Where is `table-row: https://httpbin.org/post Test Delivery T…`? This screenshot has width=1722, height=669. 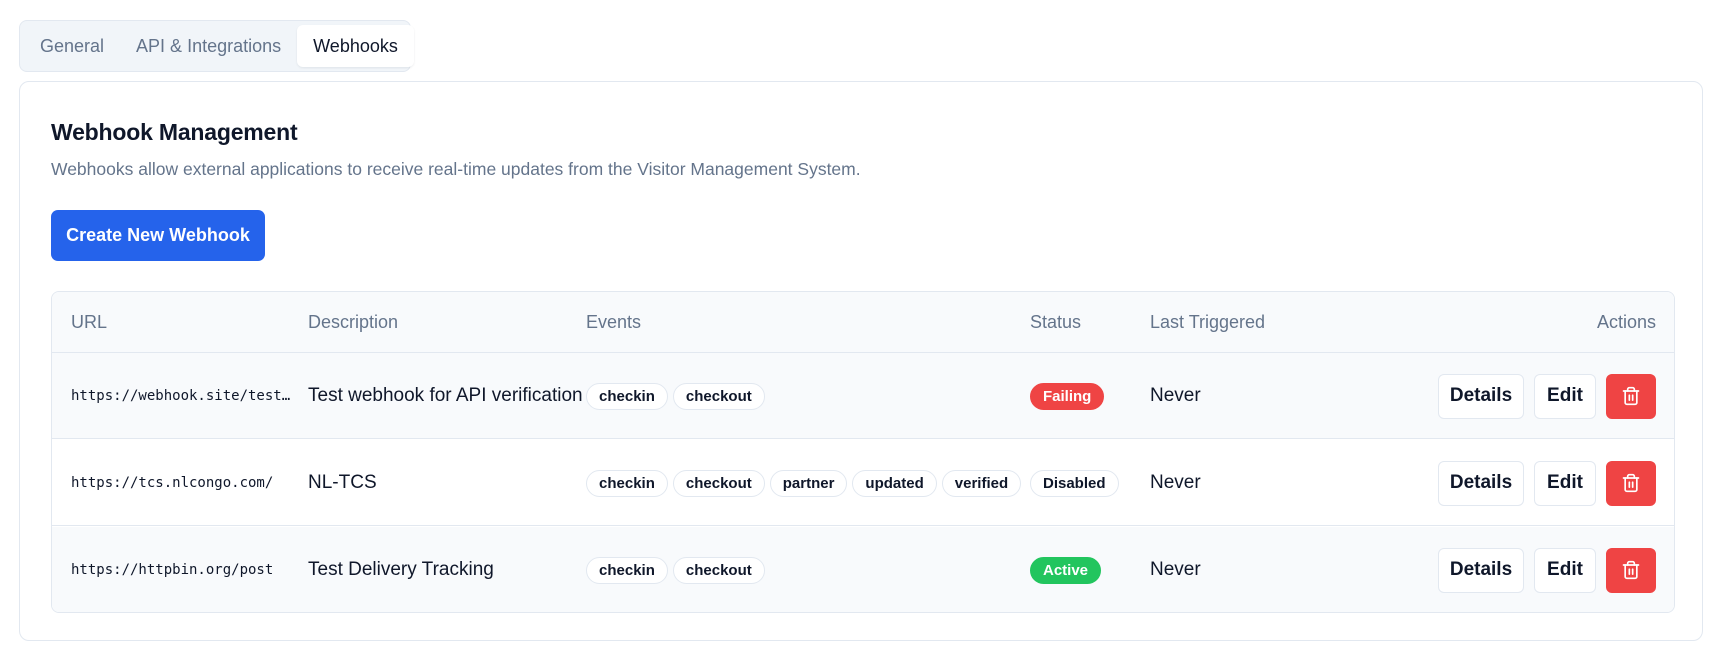 table-row: https://httpbin.org/post Test Delivery T… is located at coordinates (863, 569).